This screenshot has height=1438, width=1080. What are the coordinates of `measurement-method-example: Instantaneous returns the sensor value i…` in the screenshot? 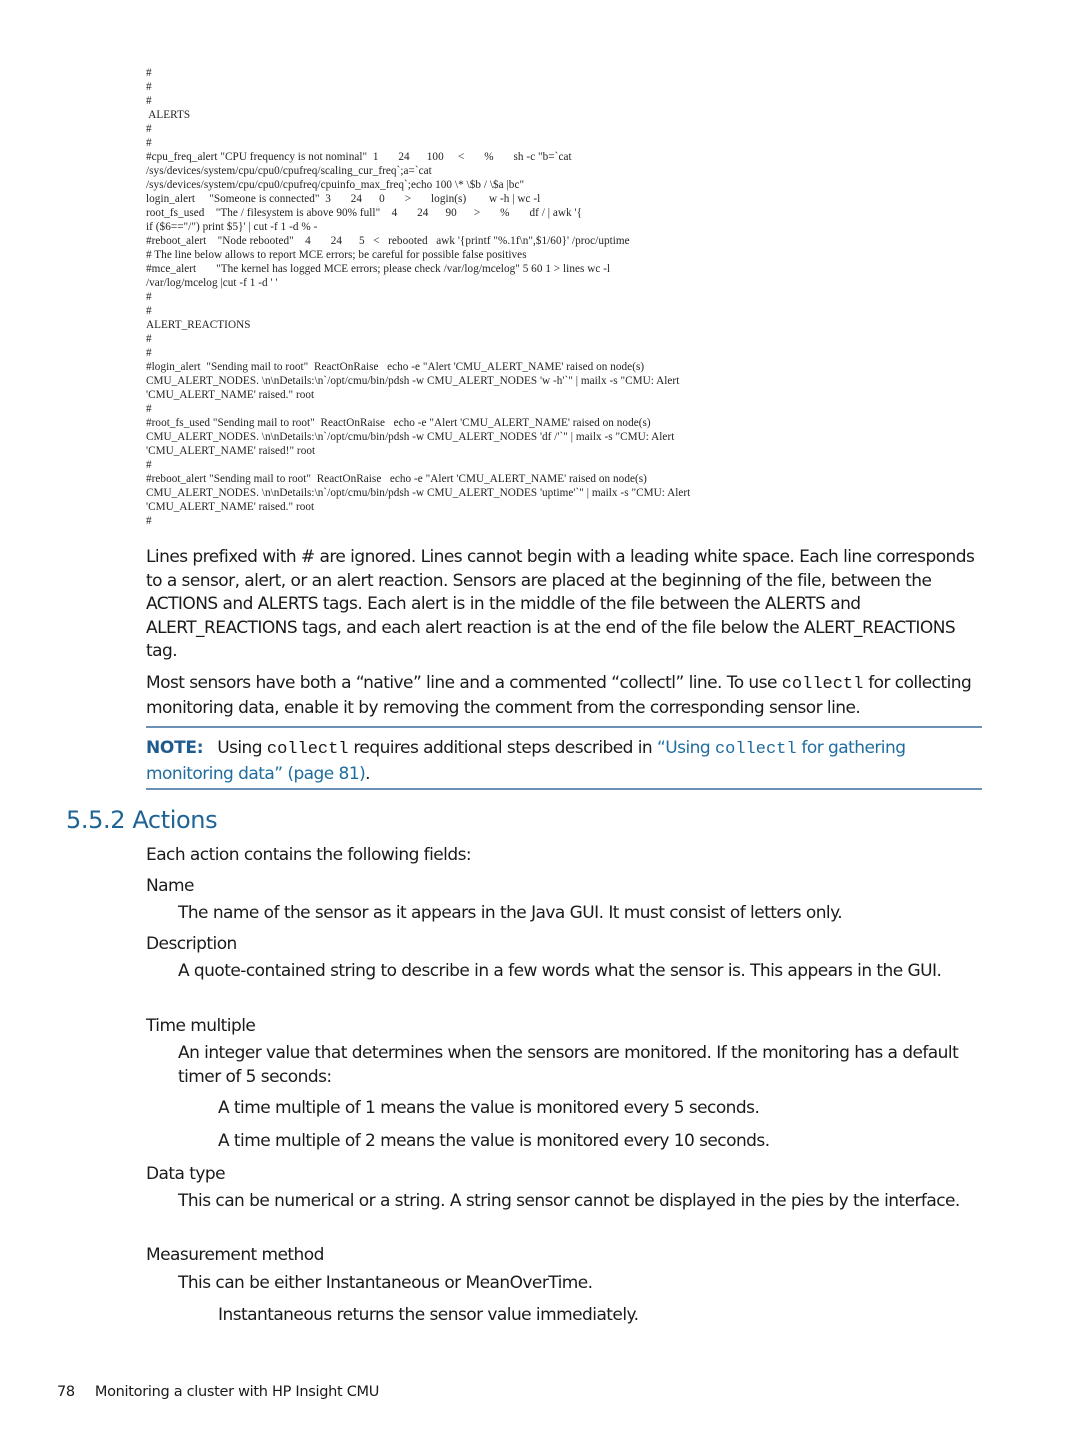 It's located at (428, 1315).